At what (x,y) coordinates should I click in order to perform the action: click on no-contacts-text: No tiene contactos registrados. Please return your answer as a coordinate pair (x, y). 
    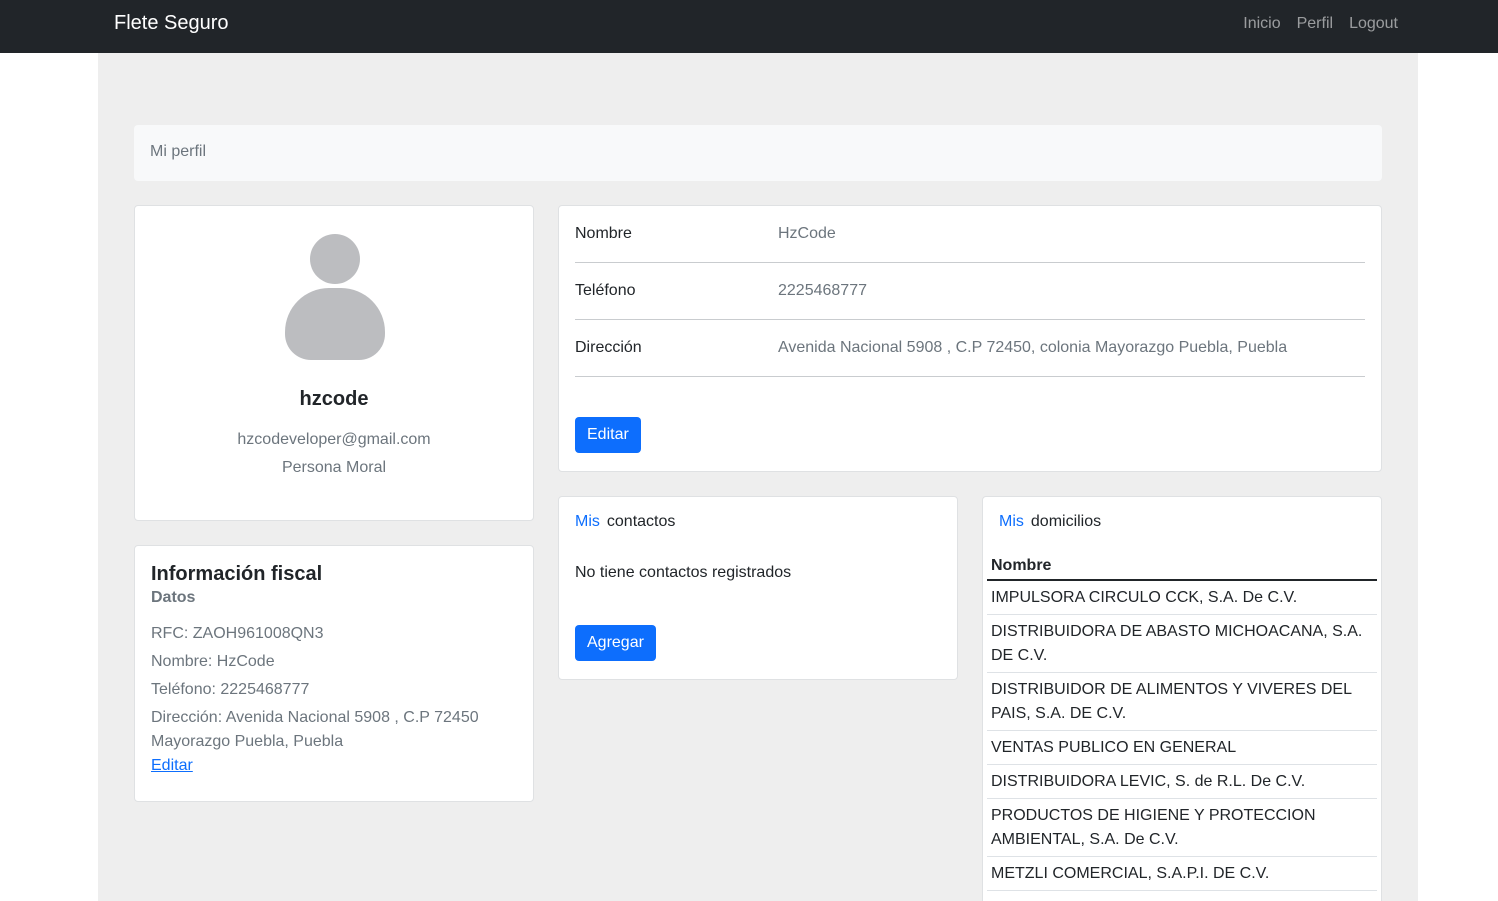
    Looking at the image, I should click on (683, 572).